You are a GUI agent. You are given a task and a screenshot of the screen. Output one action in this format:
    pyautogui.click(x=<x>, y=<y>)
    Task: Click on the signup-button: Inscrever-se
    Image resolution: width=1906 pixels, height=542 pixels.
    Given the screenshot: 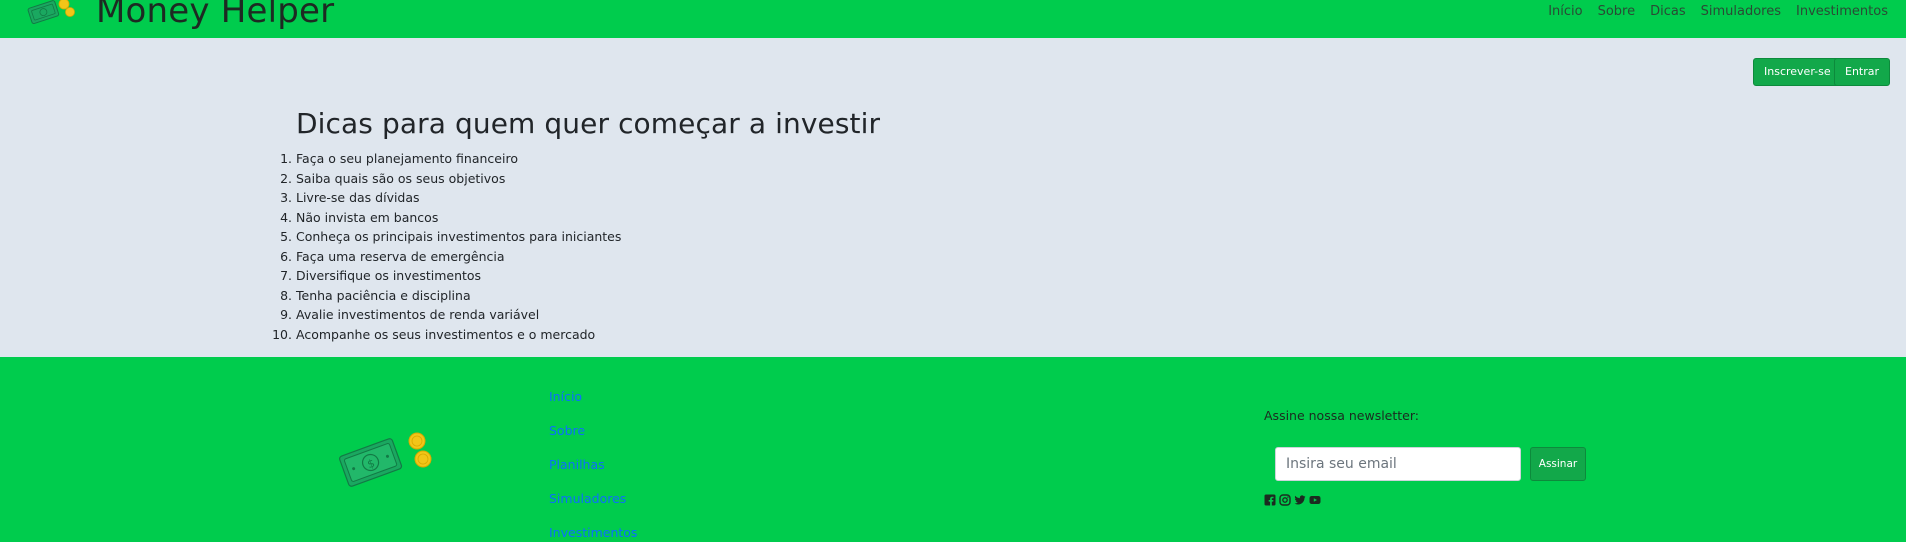 What is the action you would take?
    pyautogui.click(x=1797, y=72)
    